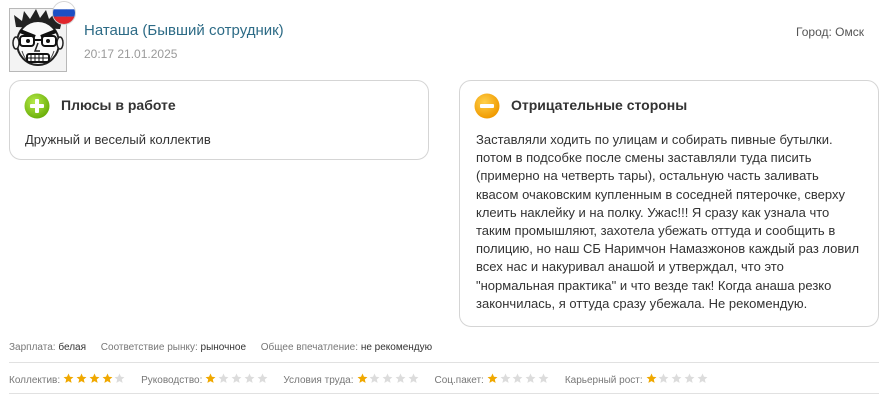 The image size is (893, 407). What do you see at coordinates (223, 347) in the screenshot?
I see `market-value: рыночное` at bounding box center [223, 347].